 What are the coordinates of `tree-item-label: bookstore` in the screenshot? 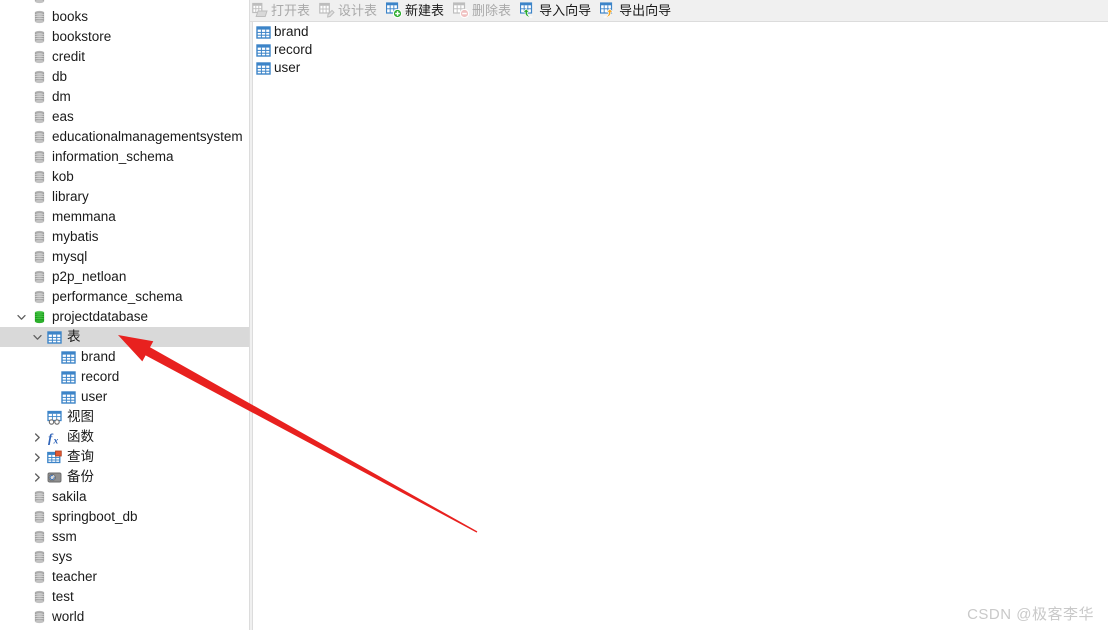 It's located at (82, 36).